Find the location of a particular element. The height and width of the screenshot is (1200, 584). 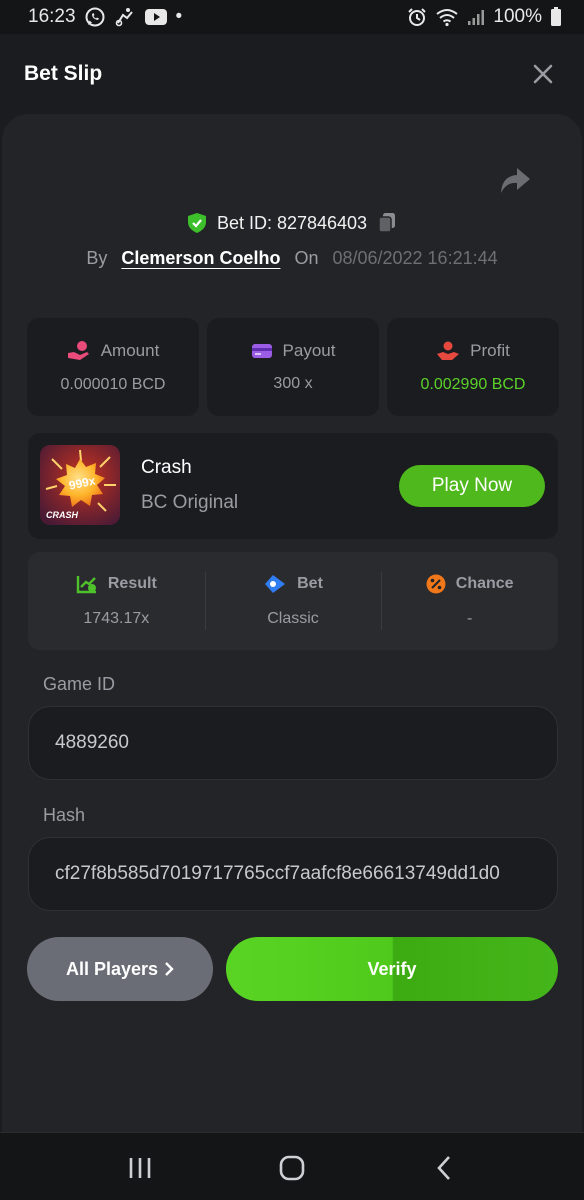

profit-label-row: Profit is located at coordinates (473, 351).